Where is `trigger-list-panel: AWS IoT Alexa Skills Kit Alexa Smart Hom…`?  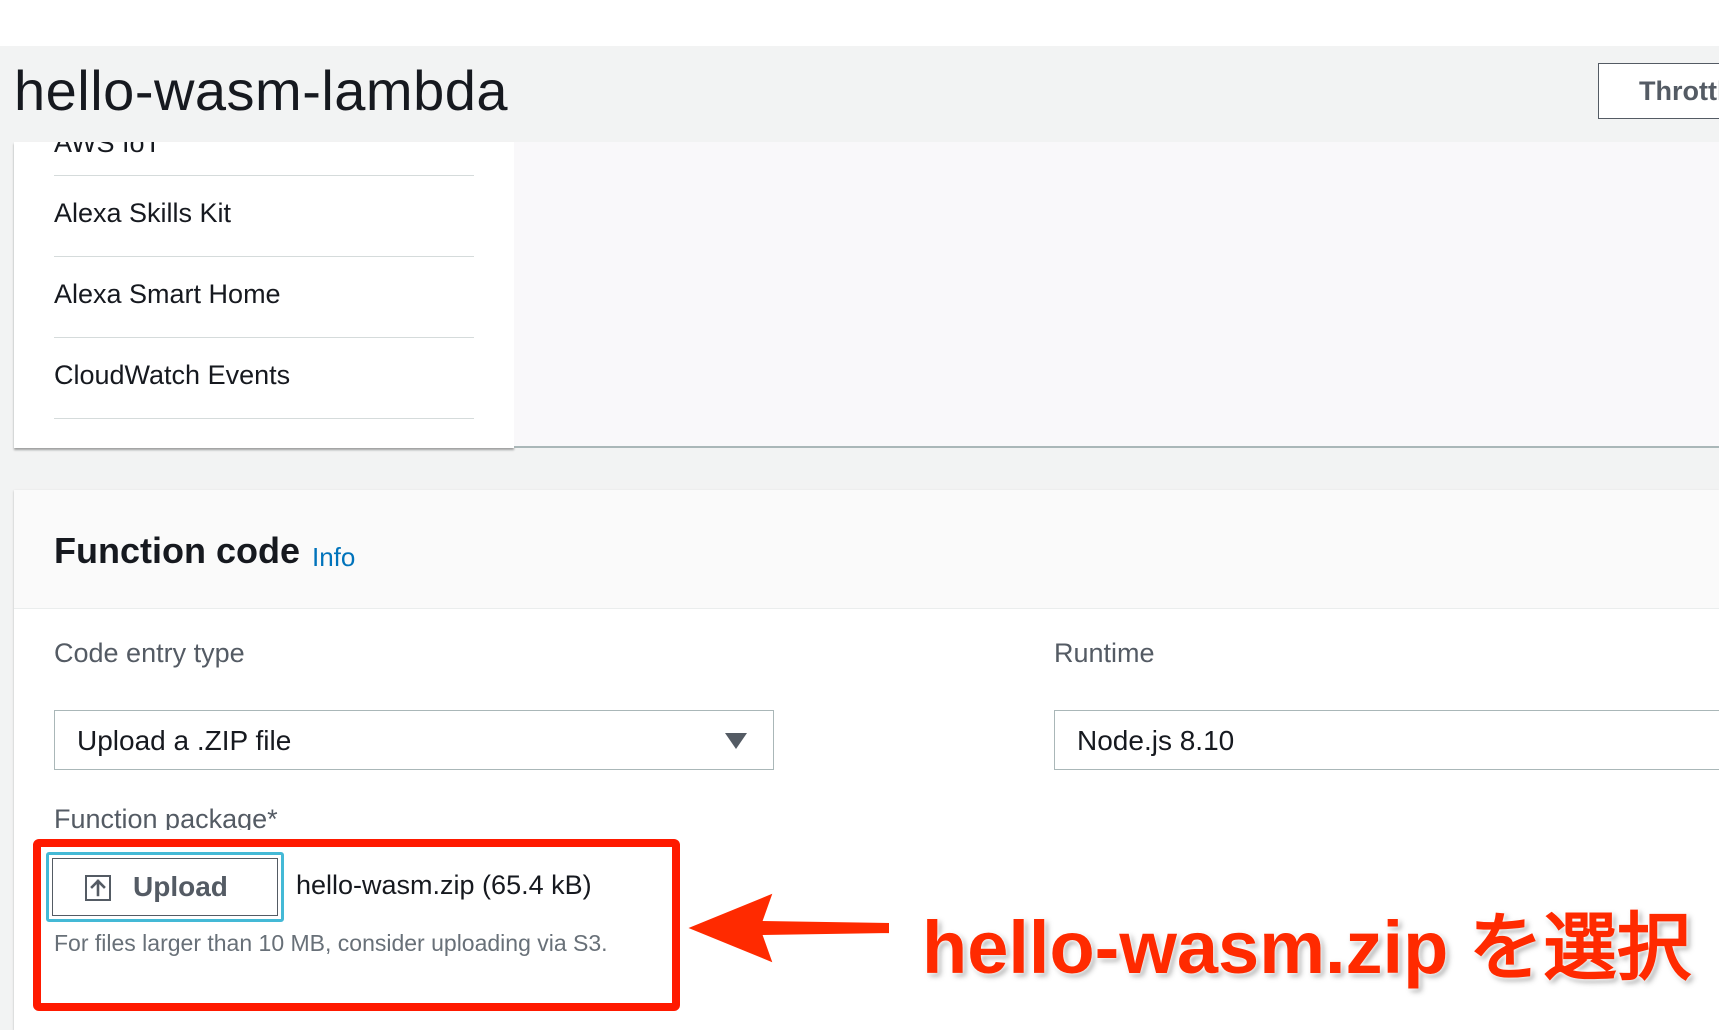
trigger-list-panel: AWS IoT Alexa Skills Kit Alexa Smart Hom… is located at coordinates (264, 295).